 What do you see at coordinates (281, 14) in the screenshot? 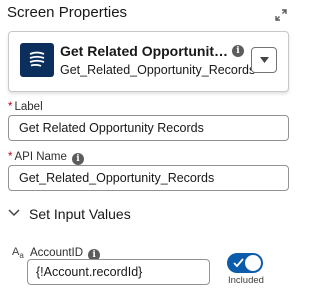
I see `expand-icon` at bounding box center [281, 14].